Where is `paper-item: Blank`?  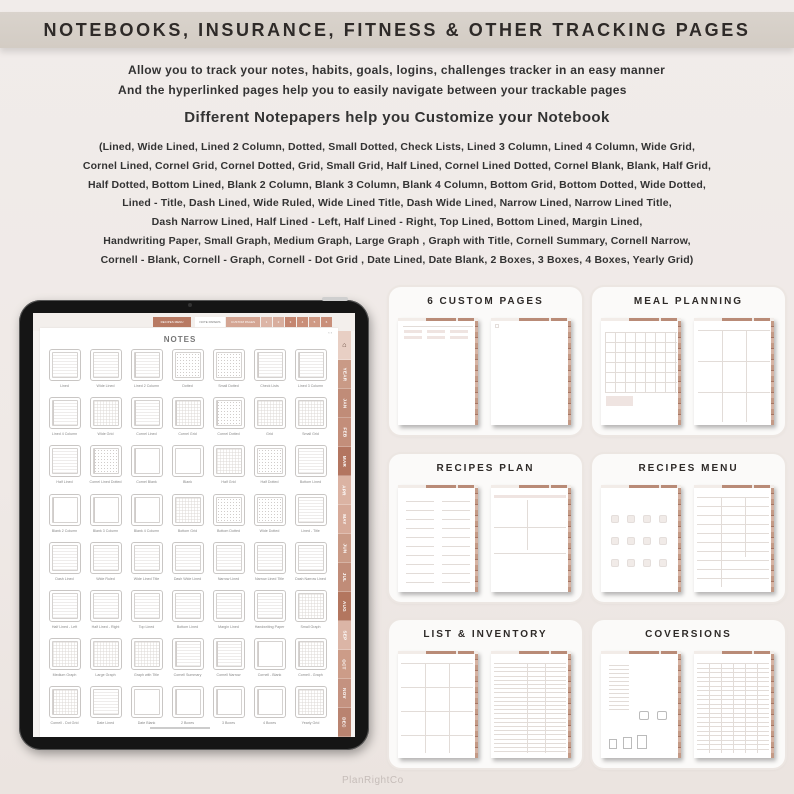
paper-item: Blank is located at coordinates (187, 469).